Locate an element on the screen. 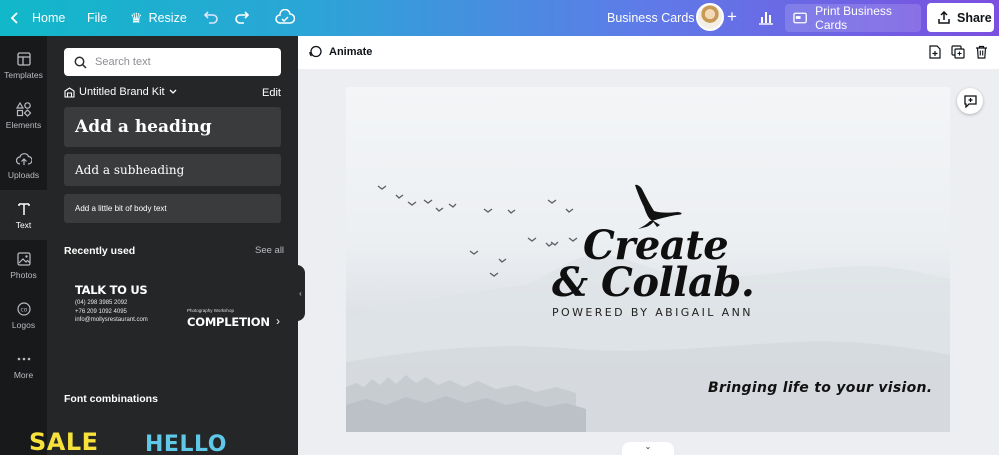 The width and height of the screenshot is (999, 455). search-icon is located at coordinates (80, 62).